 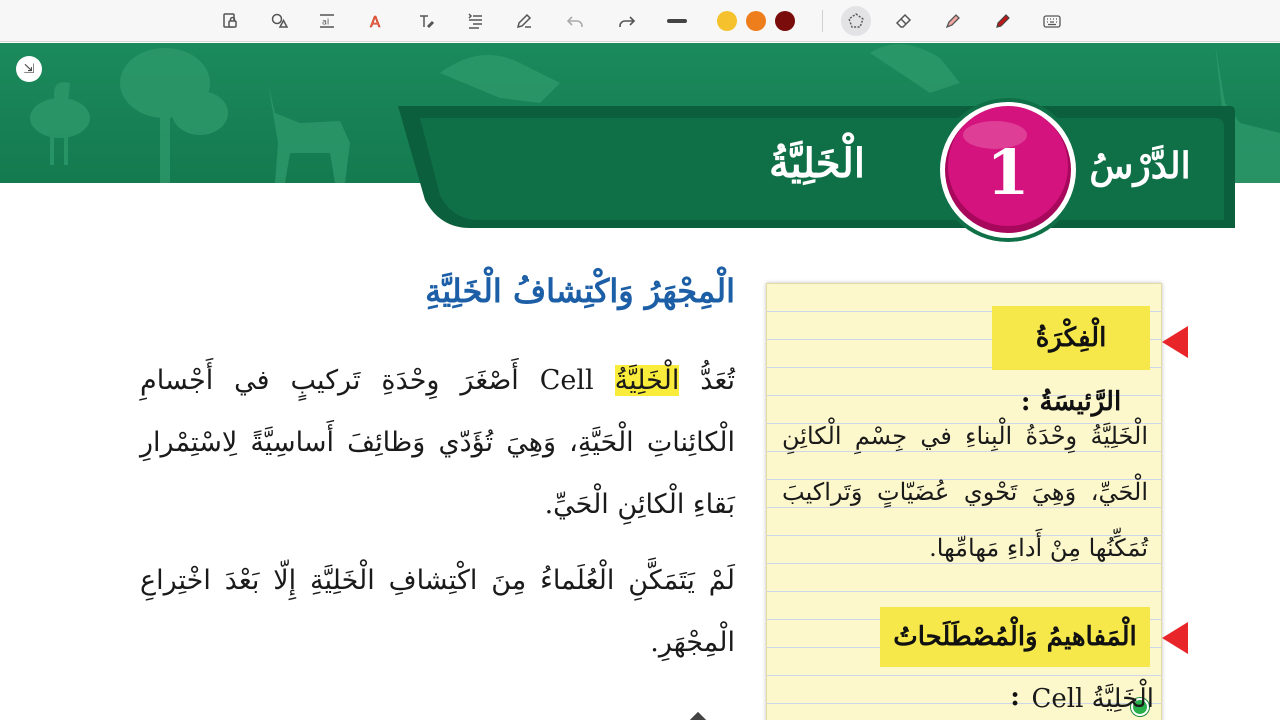 What do you see at coordinates (1092, 699) in the screenshot?
I see `term-item: الْخَلِيَّةُ Cell` at bounding box center [1092, 699].